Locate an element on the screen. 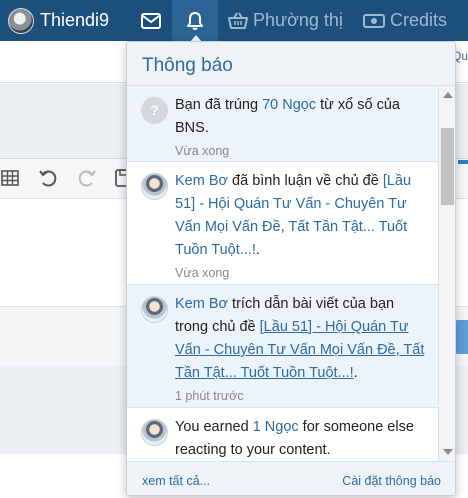  credits-link: Credits is located at coordinates (405, 20).